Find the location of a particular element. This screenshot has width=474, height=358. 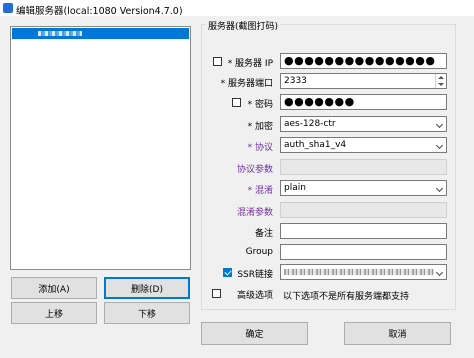

spin-down-icon is located at coordinates (441, 84).